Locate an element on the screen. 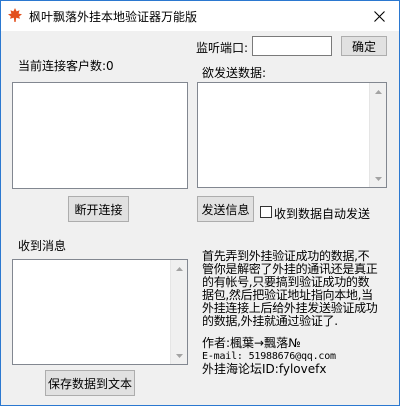 This screenshot has height=406, width=400. connected-clients-label: 当前连接客户数:0 is located at coordinates (66, 66).